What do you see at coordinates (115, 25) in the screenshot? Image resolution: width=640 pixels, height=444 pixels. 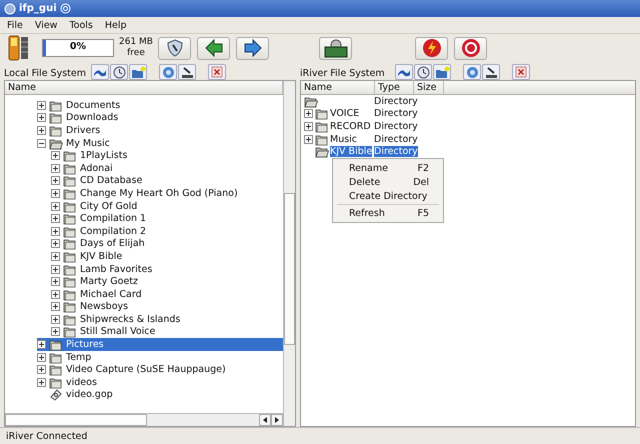 I see `menu-item: Help` at bounding box center [115, 25].